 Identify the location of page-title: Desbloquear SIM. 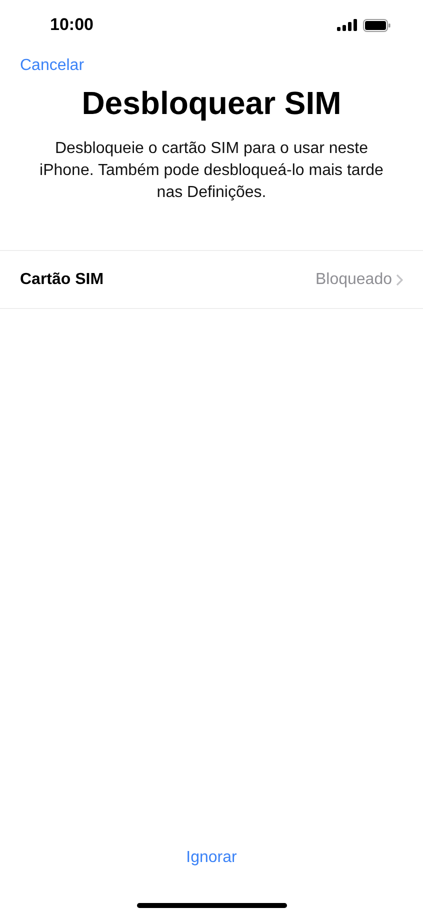
(211, 103).